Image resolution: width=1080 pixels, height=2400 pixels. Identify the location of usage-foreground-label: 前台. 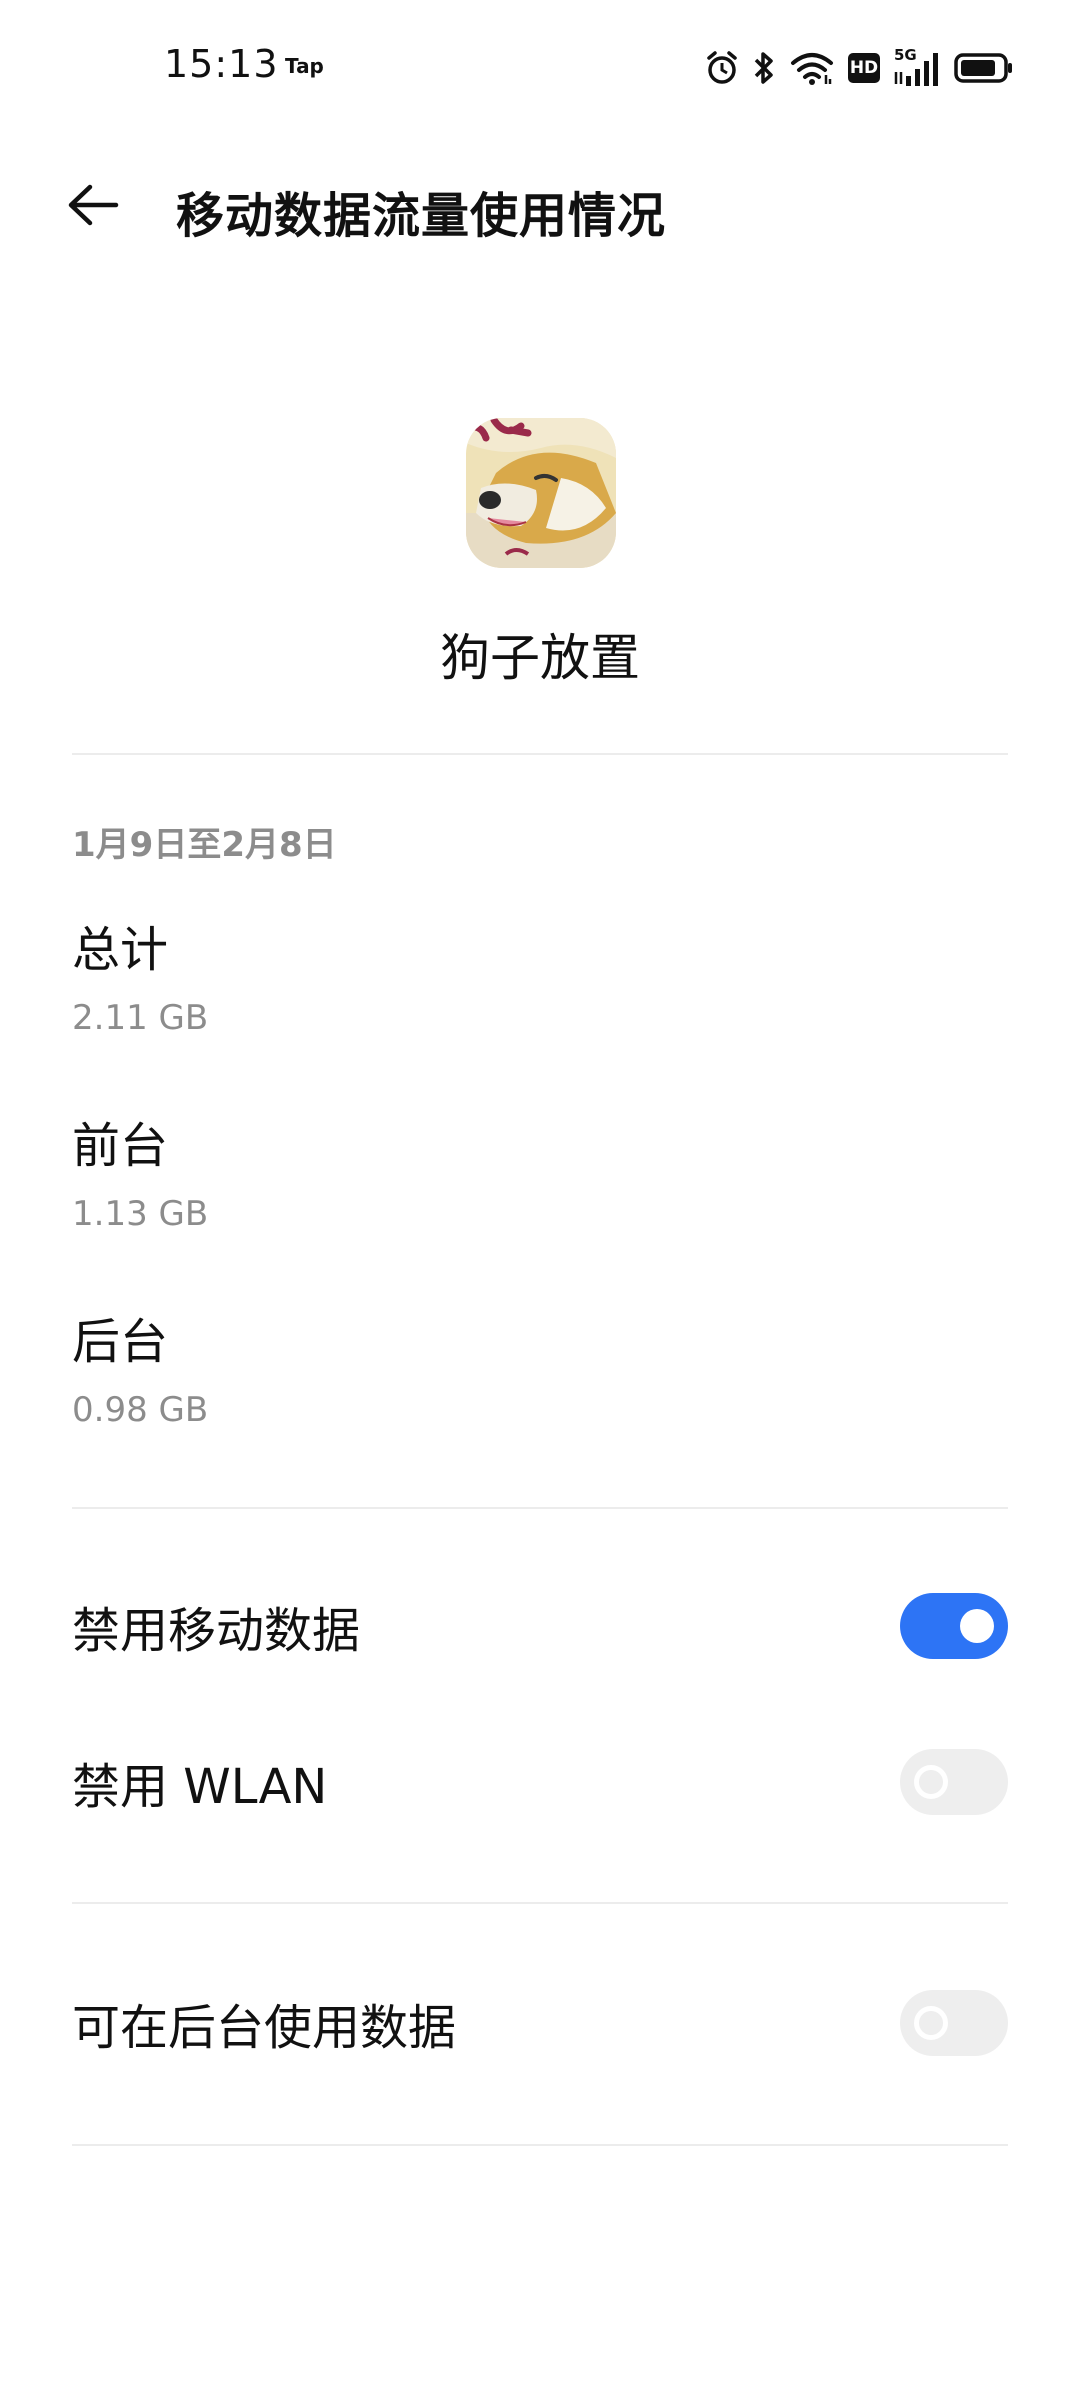
(120, 1146).